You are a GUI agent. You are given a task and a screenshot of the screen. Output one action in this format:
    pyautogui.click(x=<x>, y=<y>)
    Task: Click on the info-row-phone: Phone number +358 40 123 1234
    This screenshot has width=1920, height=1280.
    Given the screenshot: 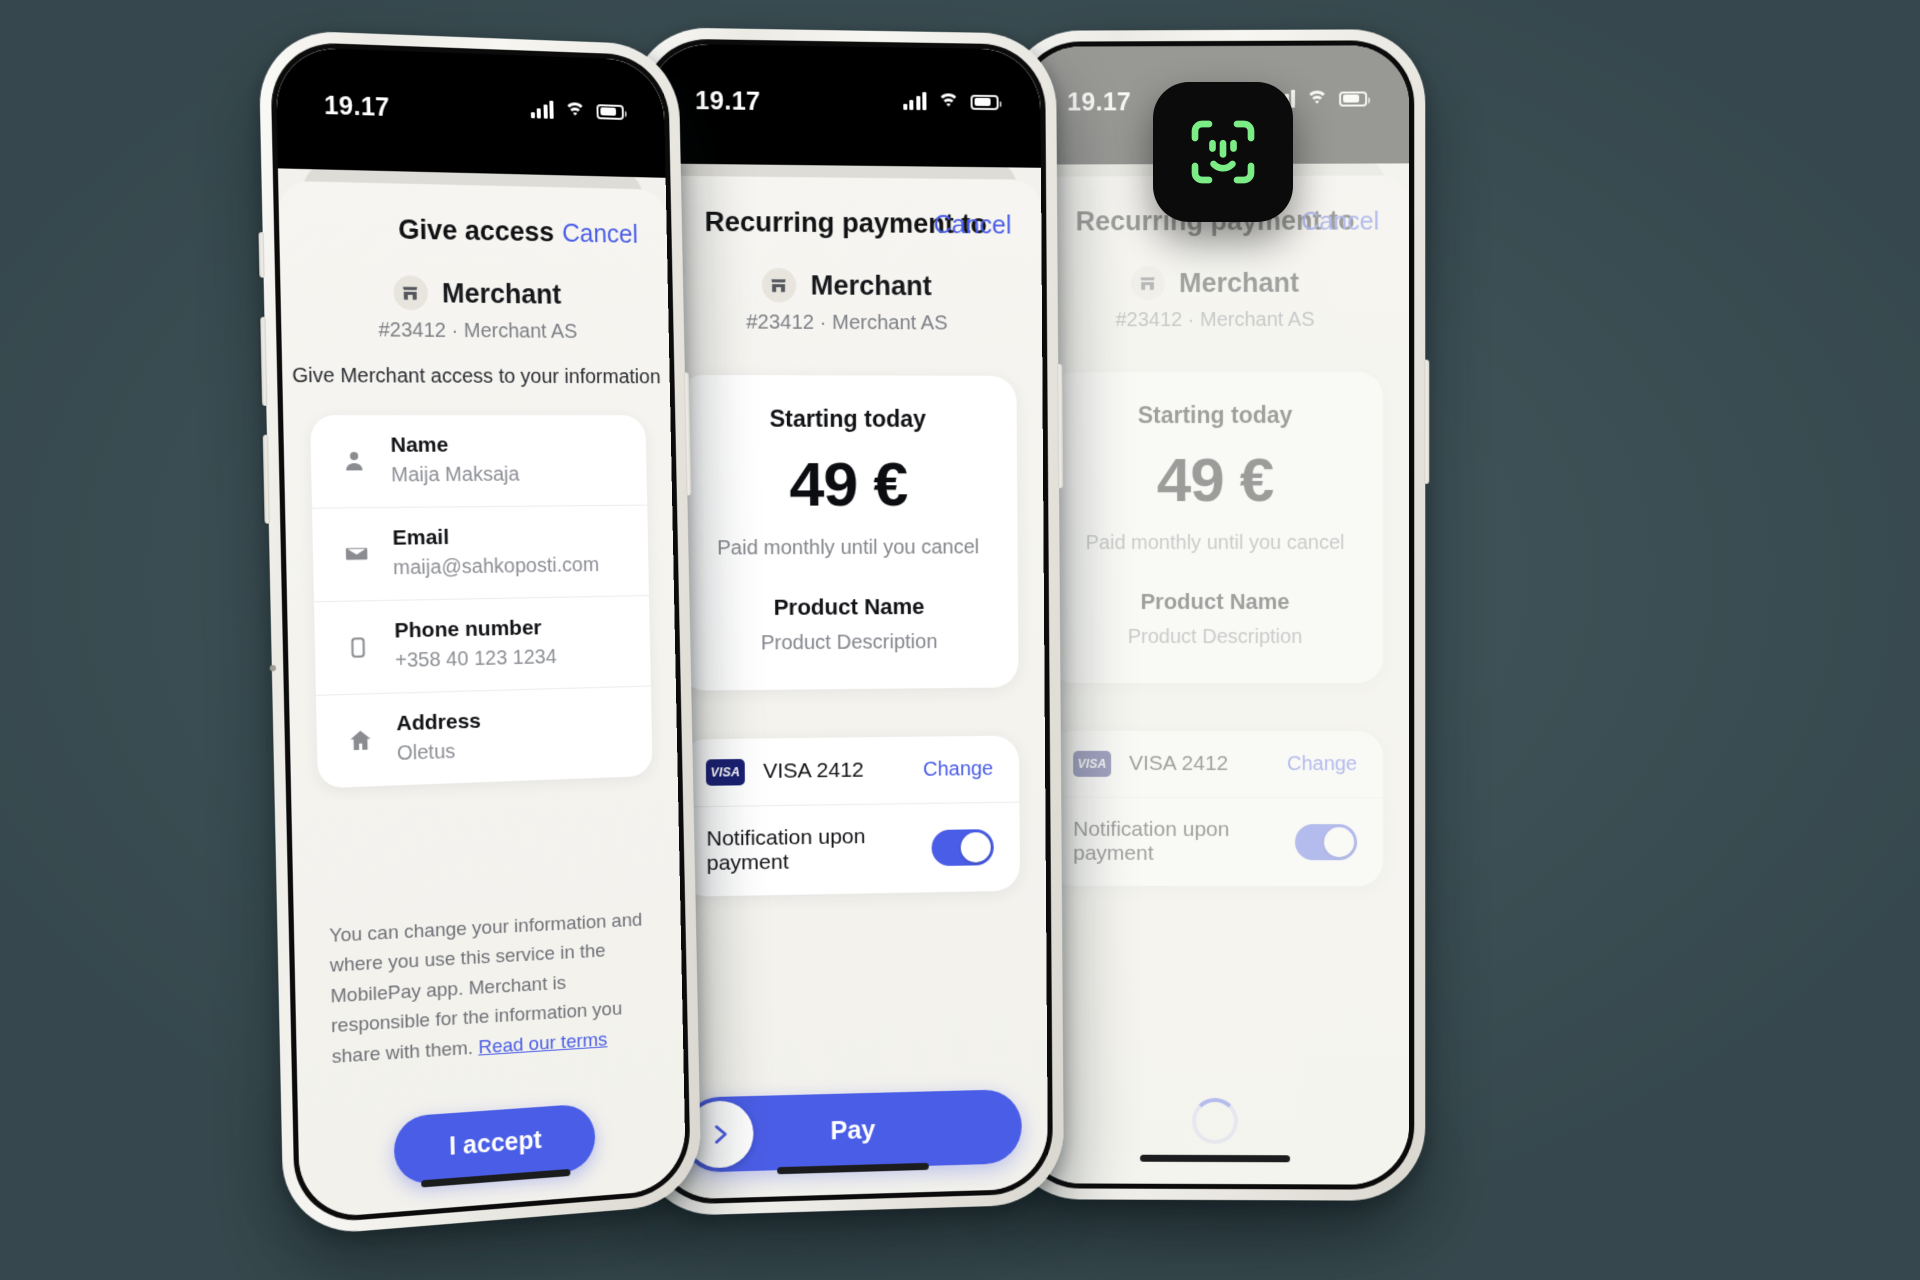 What is the action you would take?
    pyautogui.click(x=482, y=645)
    